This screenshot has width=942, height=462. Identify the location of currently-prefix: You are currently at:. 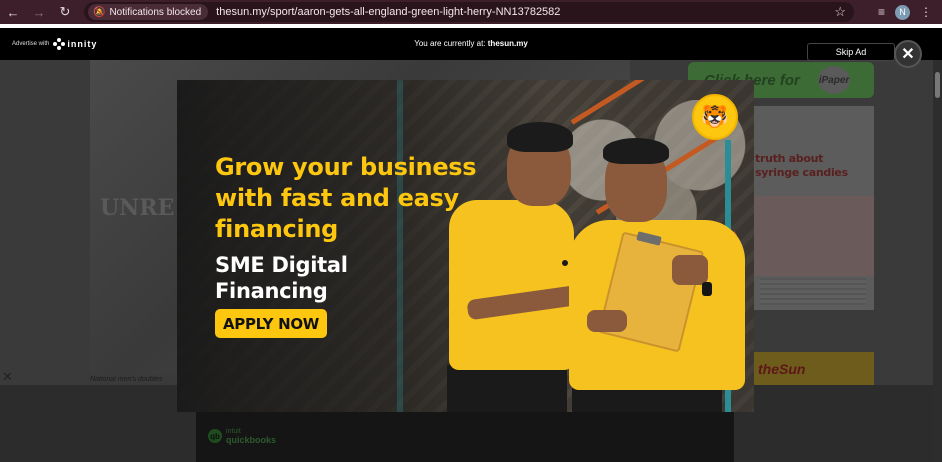
(450, 43).